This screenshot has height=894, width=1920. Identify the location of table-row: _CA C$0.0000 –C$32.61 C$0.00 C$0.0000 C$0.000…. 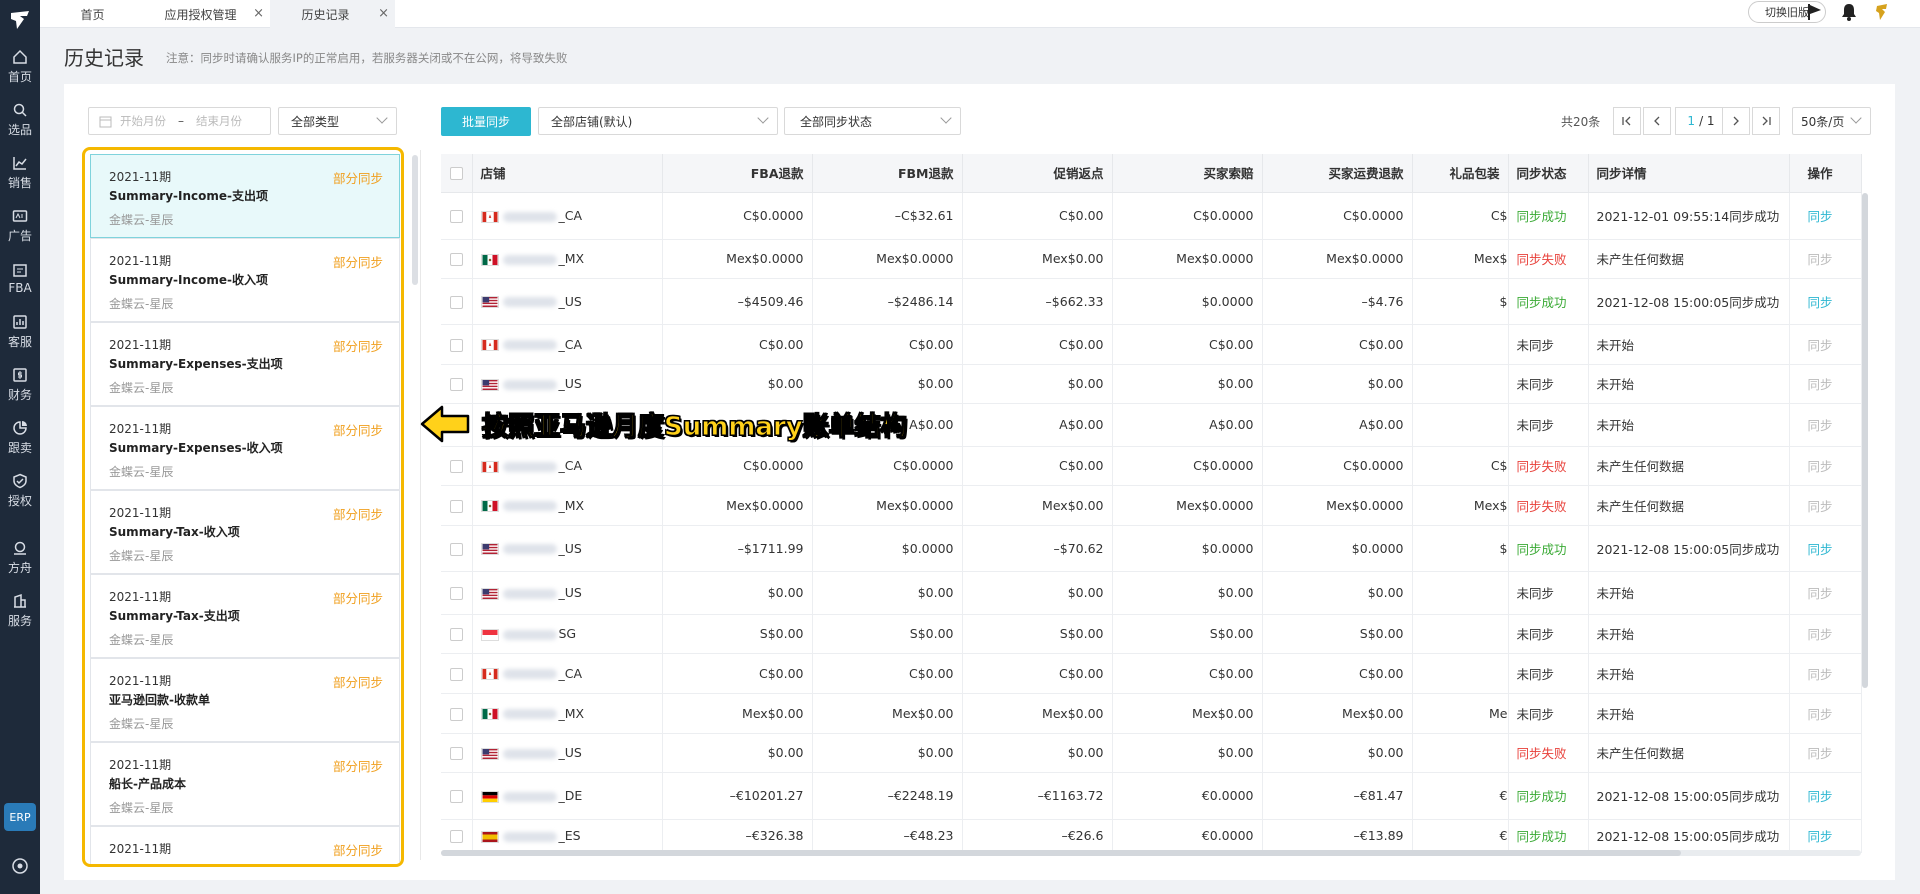
(1151, 216).